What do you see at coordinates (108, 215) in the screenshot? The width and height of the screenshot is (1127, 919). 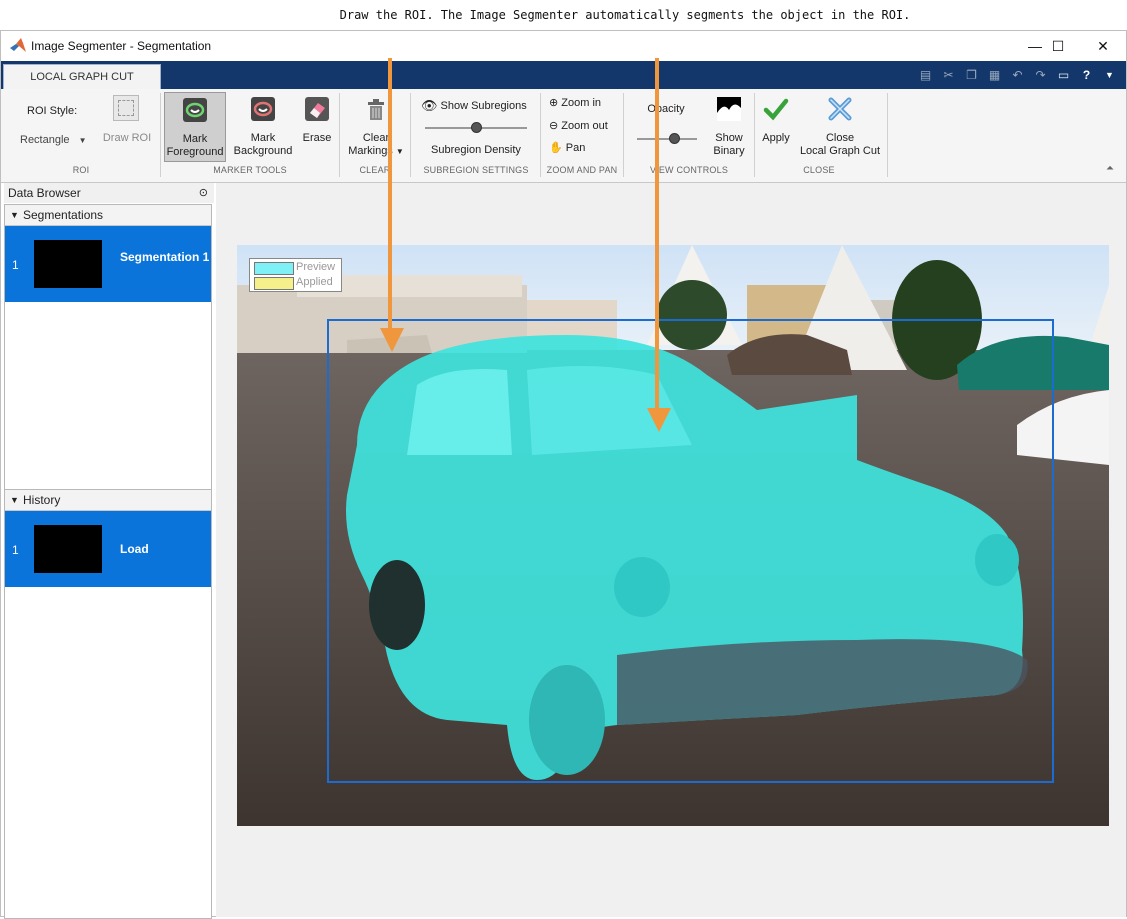 I see `segmentations-header: ▼ Segmentations` at bounding box center [108, 215].